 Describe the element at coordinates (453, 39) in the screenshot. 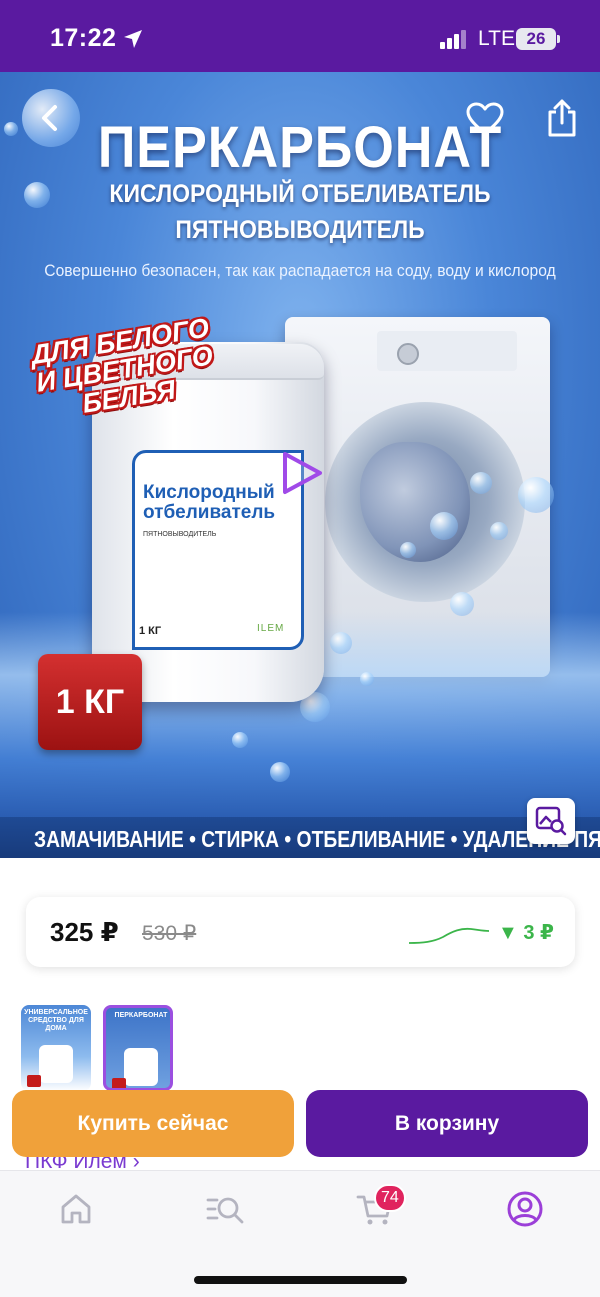

I see `cellular-signal-icon` at that location.